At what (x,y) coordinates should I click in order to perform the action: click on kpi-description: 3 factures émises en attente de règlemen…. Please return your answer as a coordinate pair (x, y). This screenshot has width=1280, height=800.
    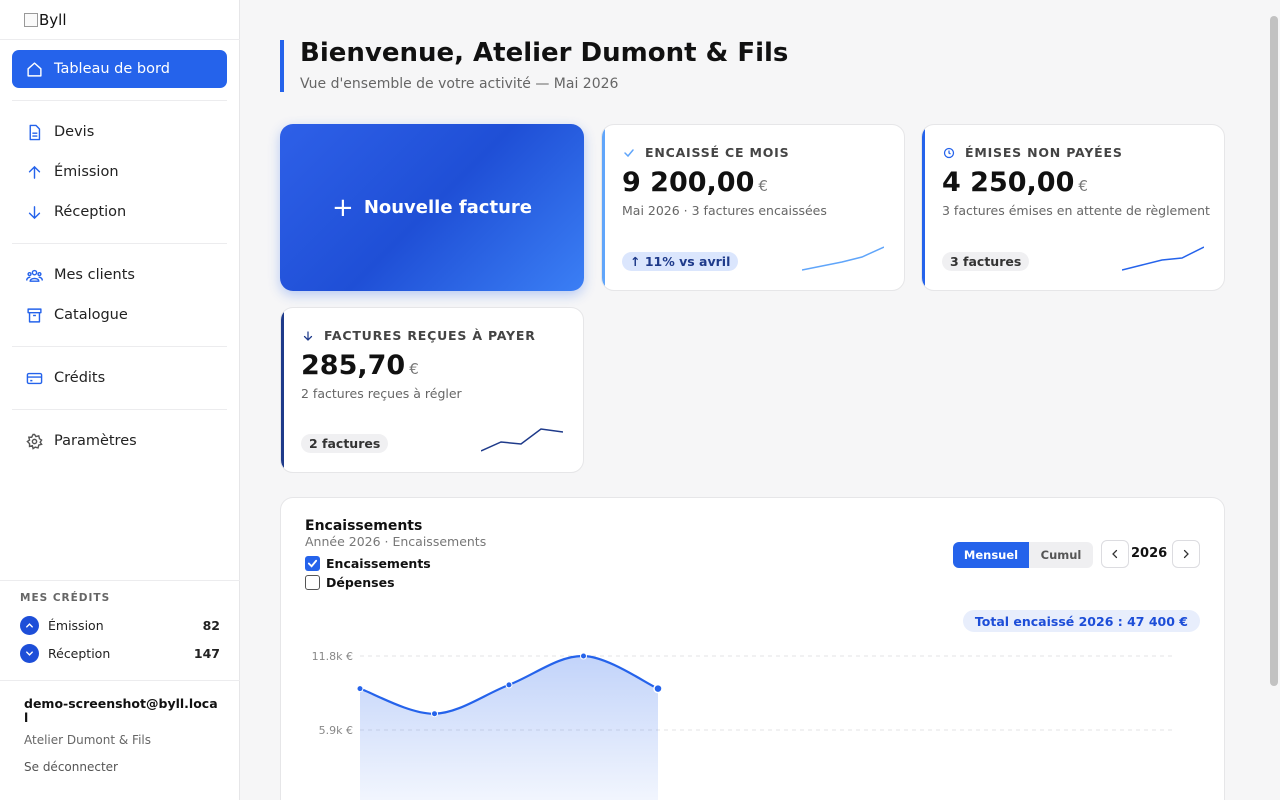
    Looking at the image, I should click on (1076, 210).